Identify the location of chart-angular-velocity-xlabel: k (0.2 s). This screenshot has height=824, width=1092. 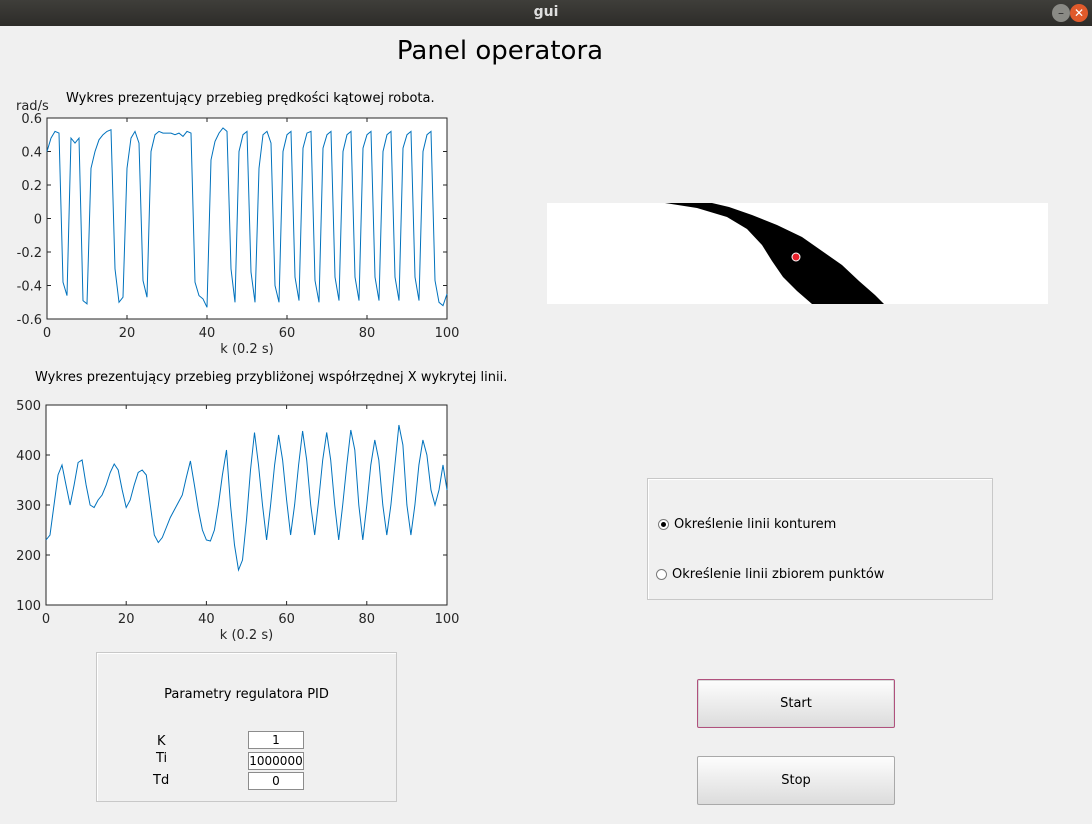
(246, 349).